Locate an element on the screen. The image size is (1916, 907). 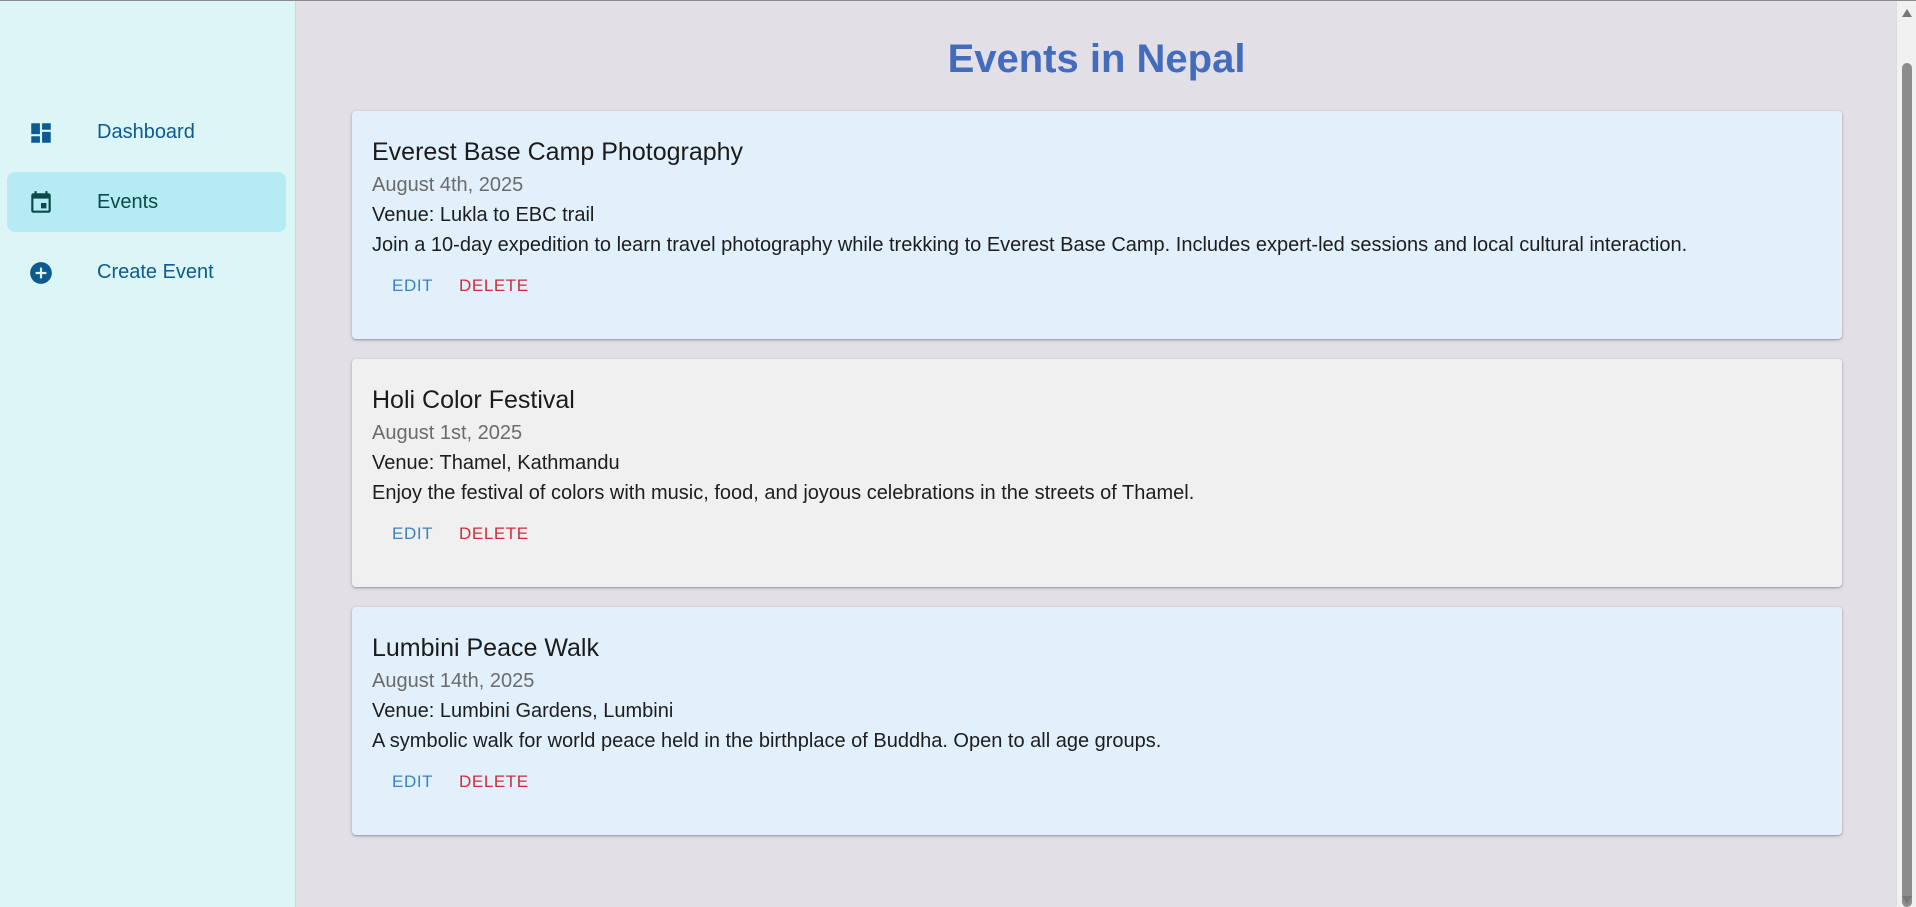
sidebar-item-label: Events is located at coordinates (128, 201).